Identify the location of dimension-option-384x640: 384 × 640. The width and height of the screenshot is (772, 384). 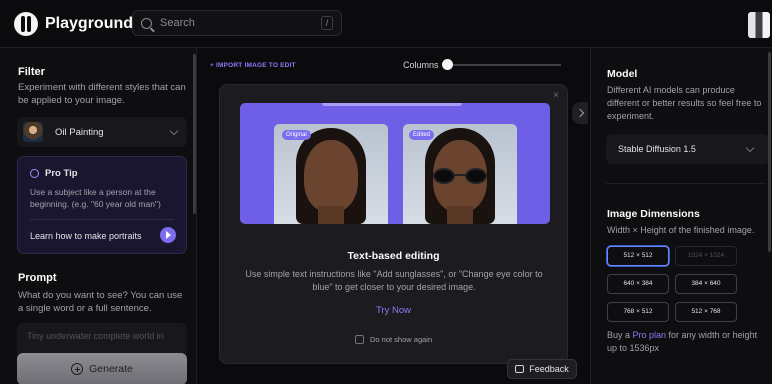
(706, 284).